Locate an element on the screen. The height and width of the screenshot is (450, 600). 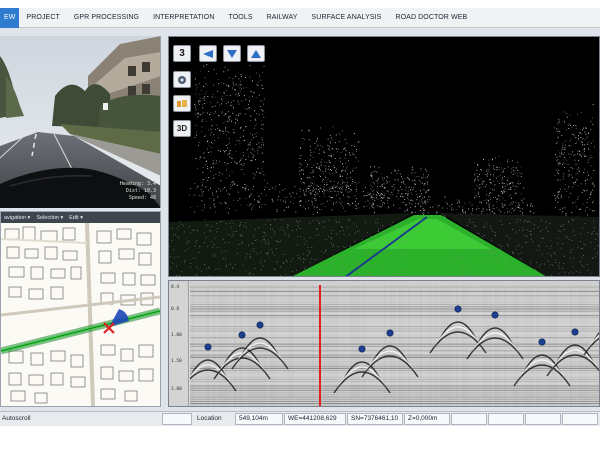
gpr-depth-axis: 0.4 0.8 1.00 1.50 2.00 is located at coordinates (179, 343).